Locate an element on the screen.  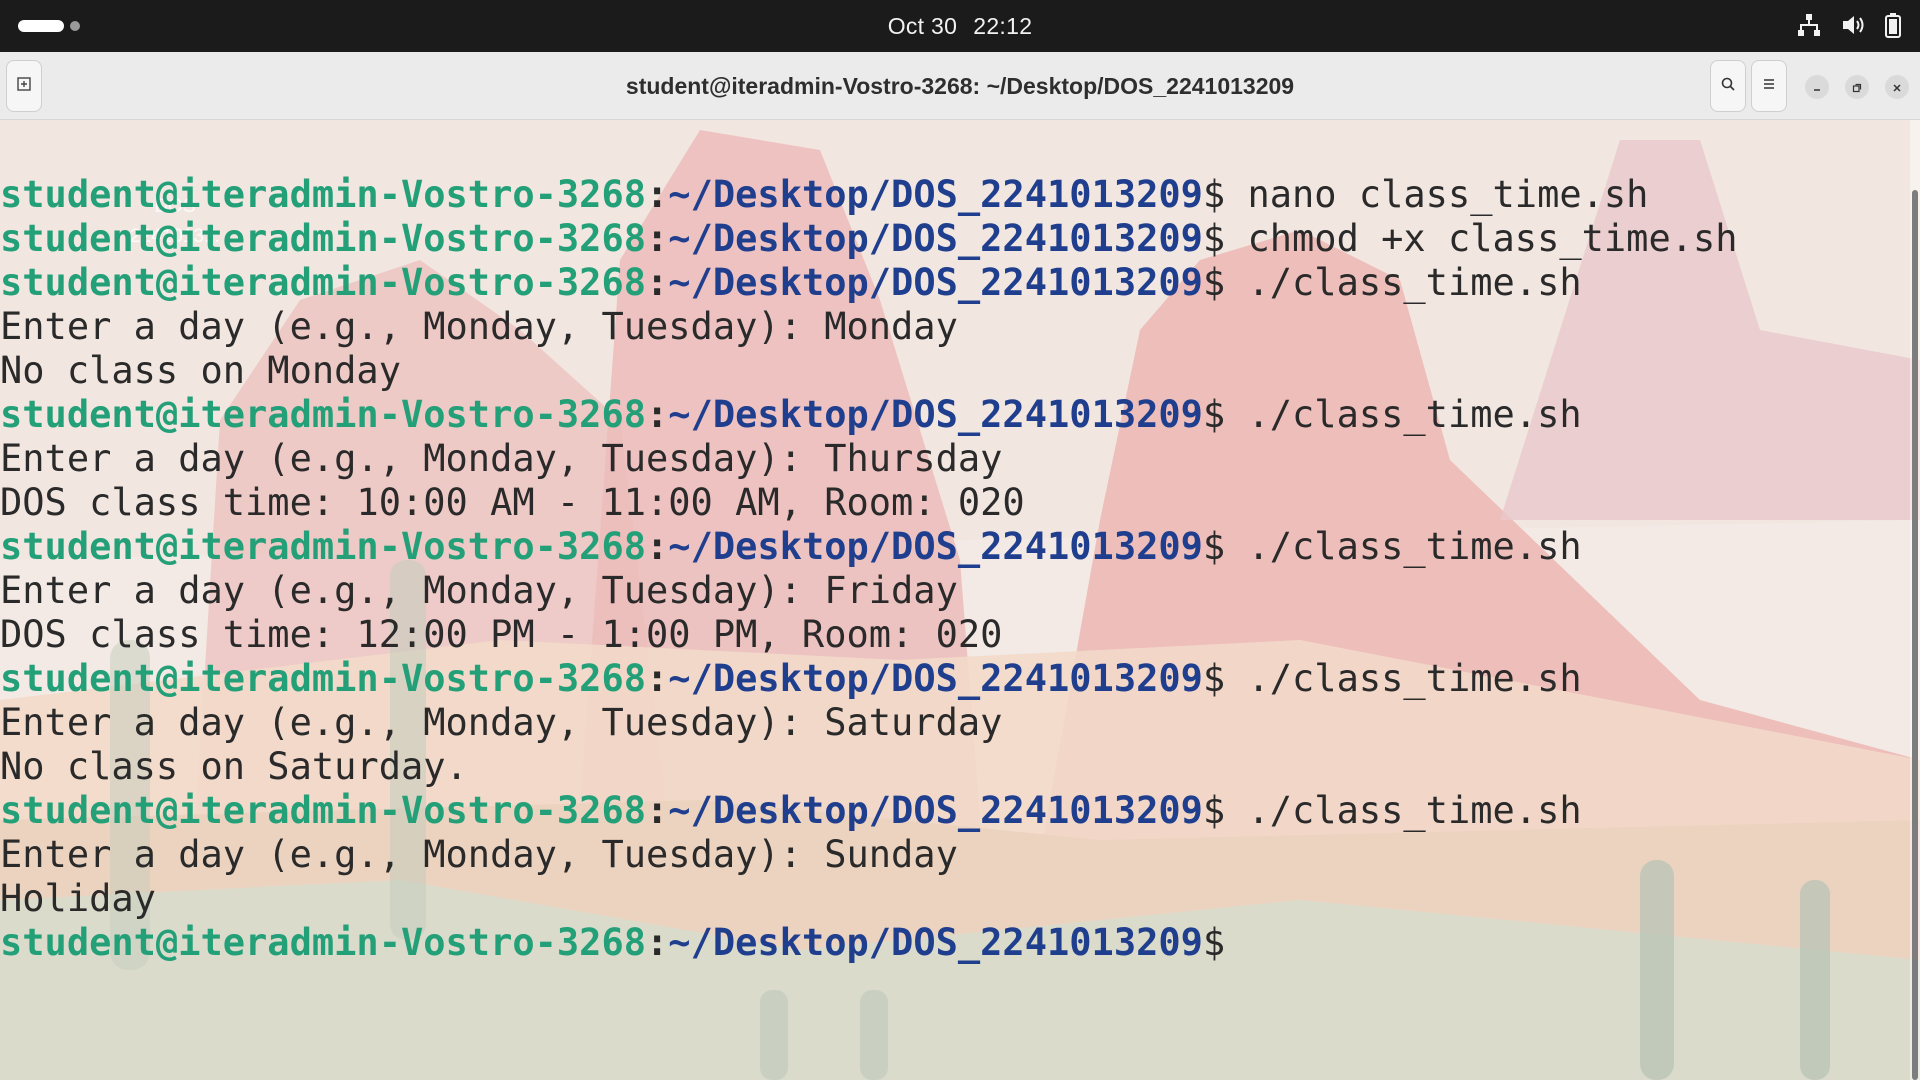
maximize-button is located at coordinates (1857, 87).